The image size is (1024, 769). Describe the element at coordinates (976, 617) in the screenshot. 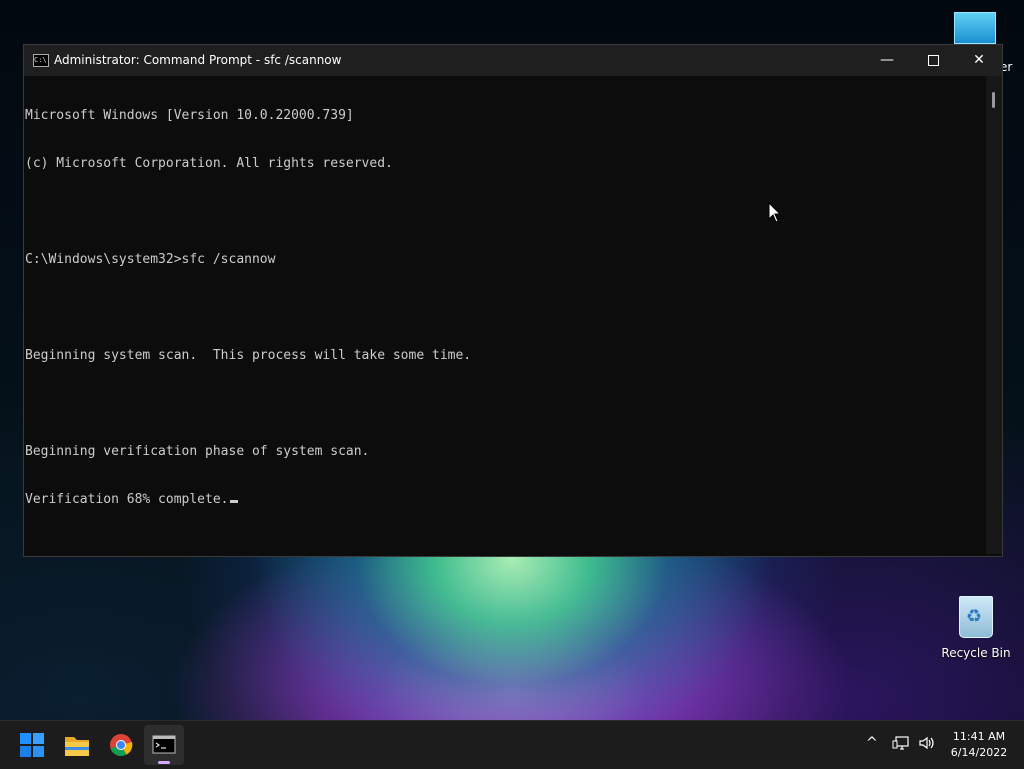

I see `recycle-bin-icon: ♻` at that location.